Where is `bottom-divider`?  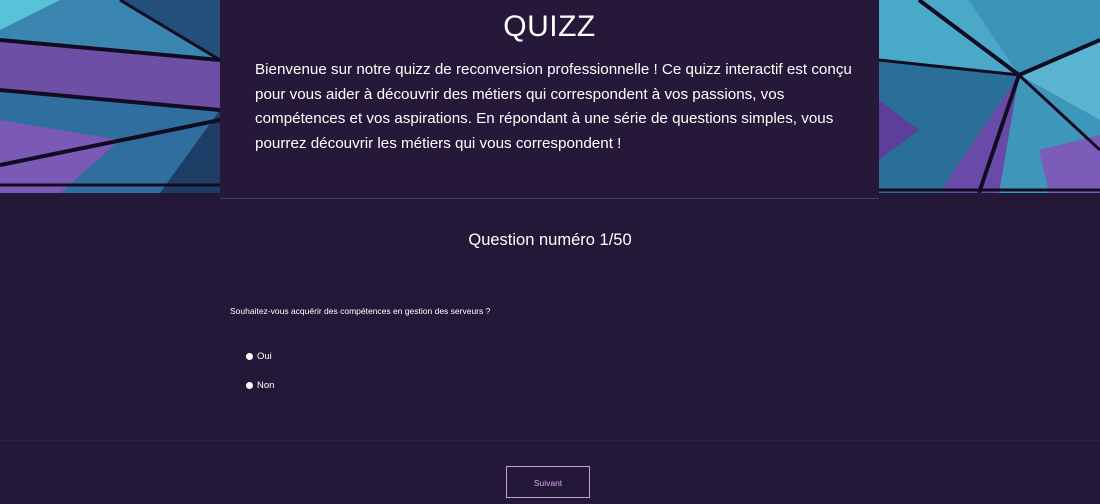 bottom-divider is located at coordinates (550, 440).